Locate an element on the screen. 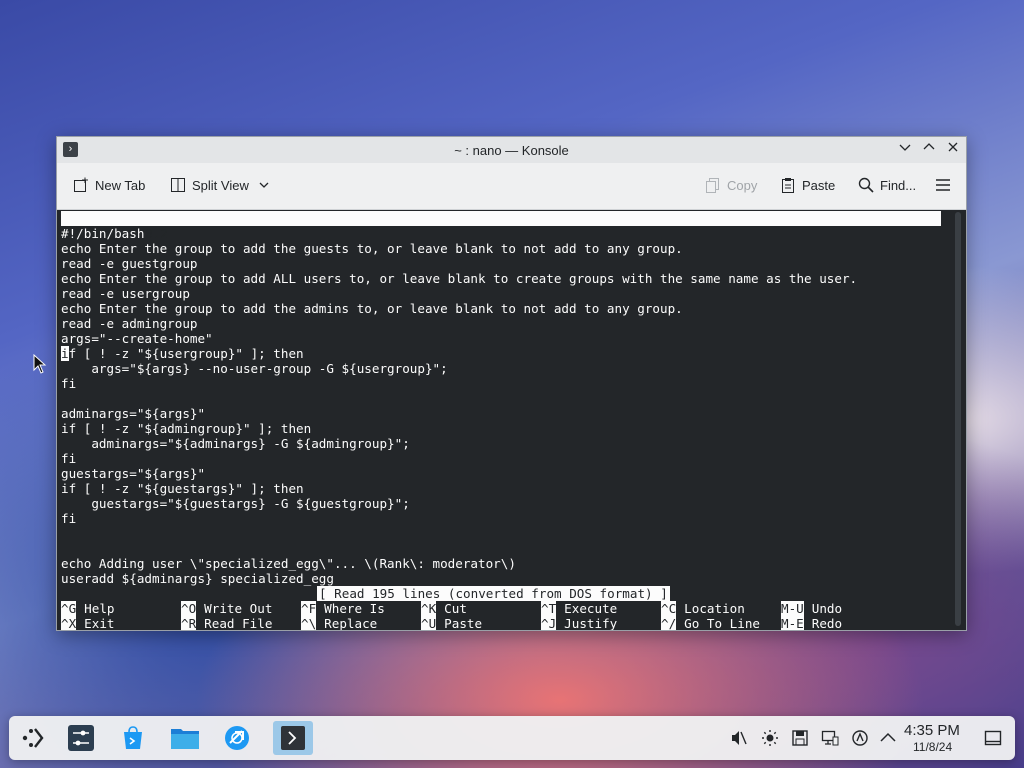 This screenshot has width=1024, height=768. nano-shortcut: M-E Redo is located at coordinates (811, 623).